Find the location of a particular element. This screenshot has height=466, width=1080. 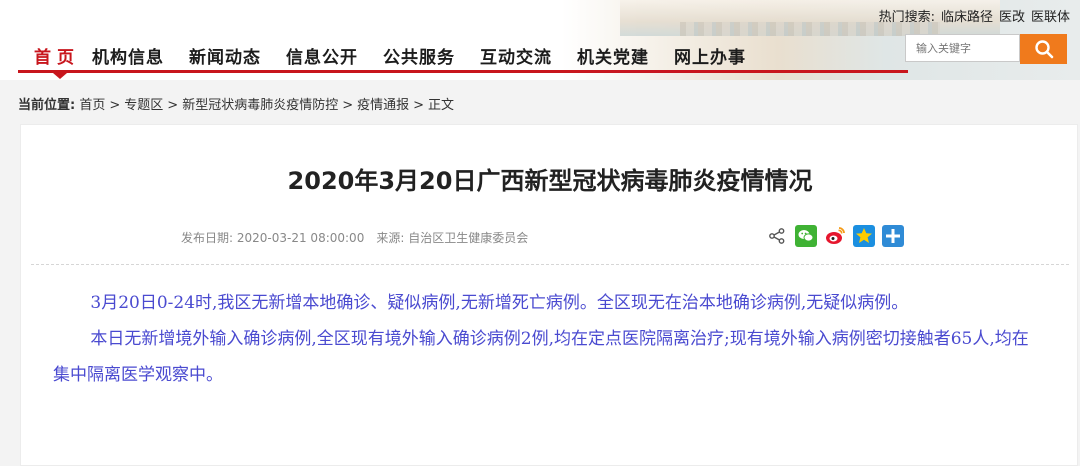

breadcrumb-label: 当前位置: is located at coordinates (47, 105).